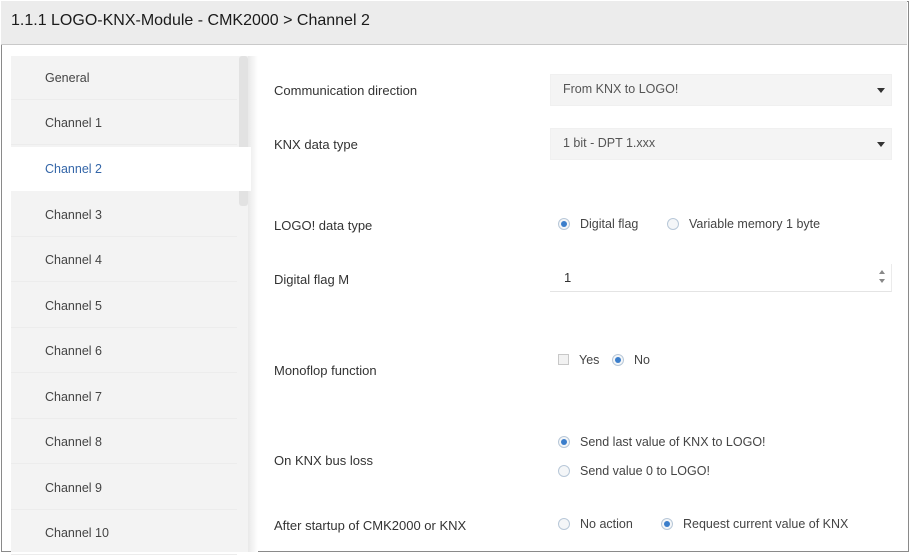 The width and height of the screenshot is (912, 555). I want to click on digital-flag-stepper: 1, so click(721, 278).